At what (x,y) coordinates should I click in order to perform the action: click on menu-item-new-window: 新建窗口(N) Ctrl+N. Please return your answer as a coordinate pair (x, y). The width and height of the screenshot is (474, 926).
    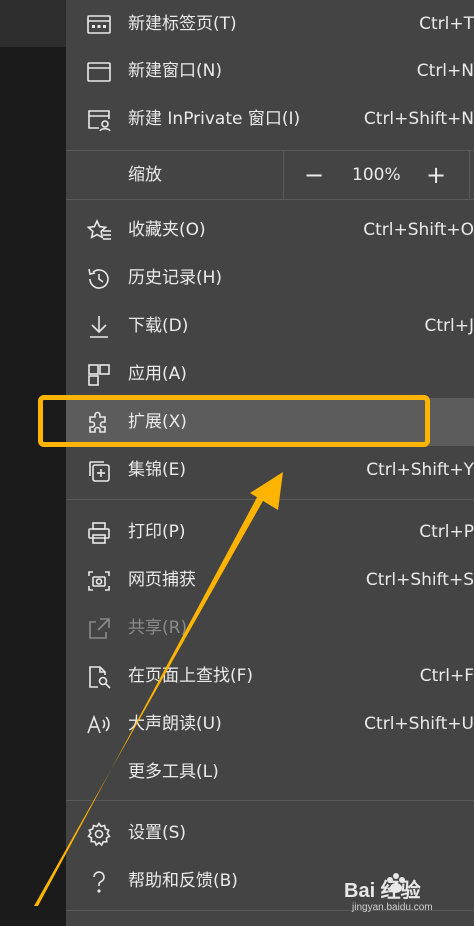
    Looking at the image, I should click on (270, 71).